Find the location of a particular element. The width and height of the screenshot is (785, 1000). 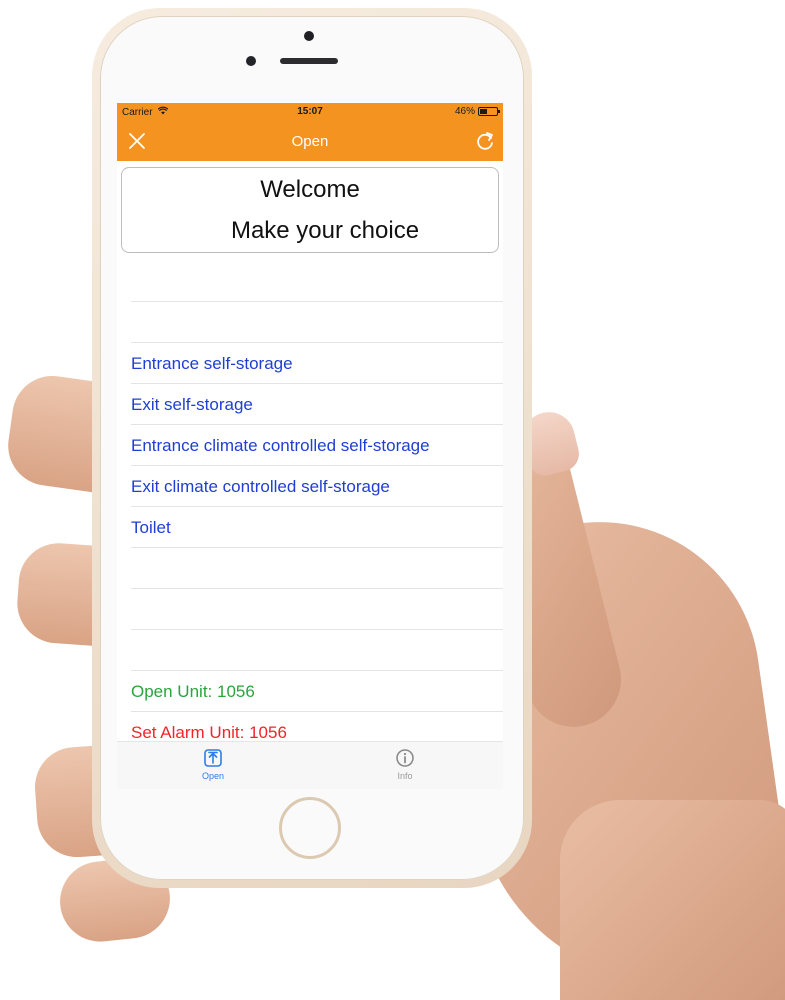

tab-info-label: Info is located at coordinates (405, 776).